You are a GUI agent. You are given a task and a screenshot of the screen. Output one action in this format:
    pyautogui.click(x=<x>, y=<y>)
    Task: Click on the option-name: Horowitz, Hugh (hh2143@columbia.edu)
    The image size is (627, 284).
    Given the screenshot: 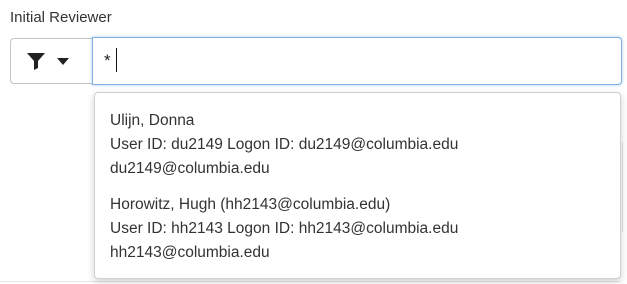 What is the action you would take?
    pyautogui.click(x=250, y=204)
    